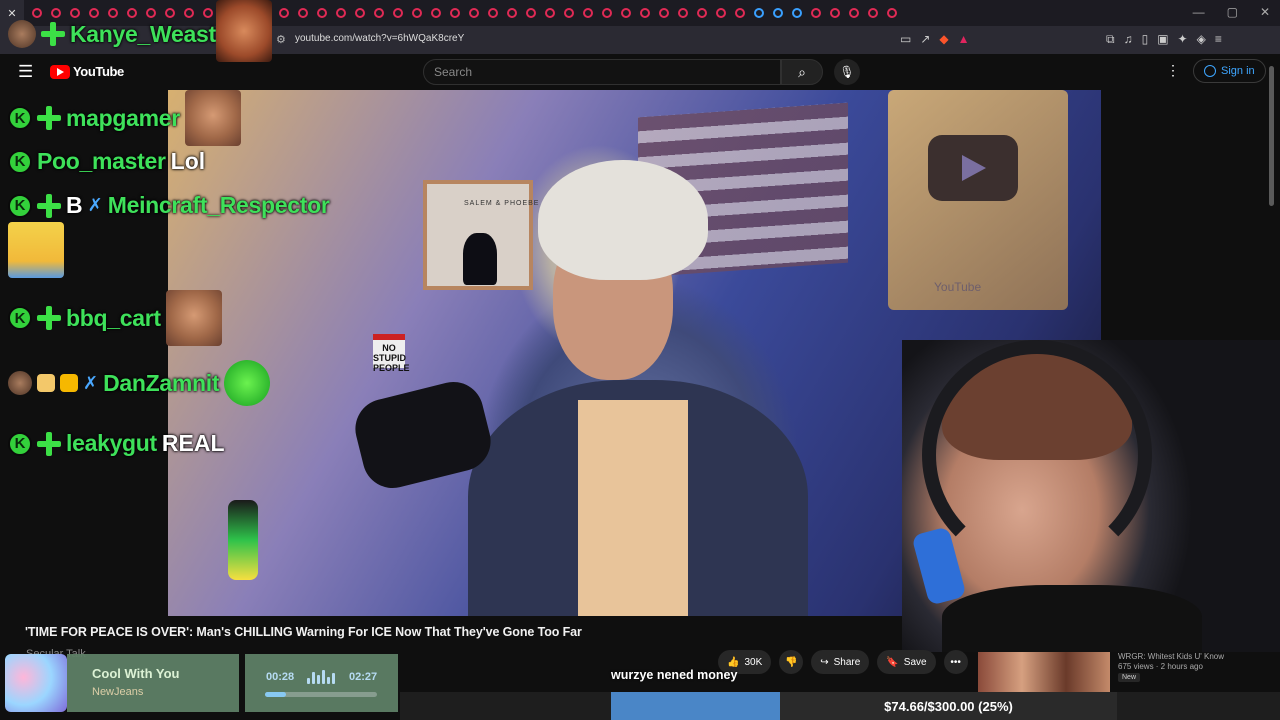 The image size is (1280, 720). I want to click on wallet-icon: ▣, so click(1162, 39).